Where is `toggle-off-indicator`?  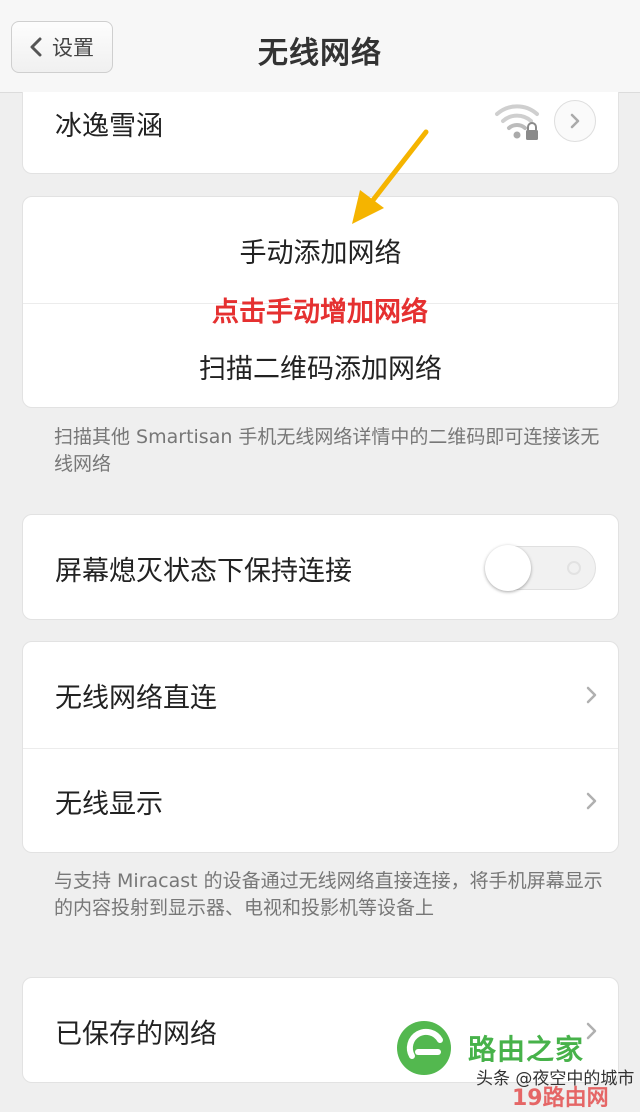 toggle-off-indicator is located at coordinates (574, 568).